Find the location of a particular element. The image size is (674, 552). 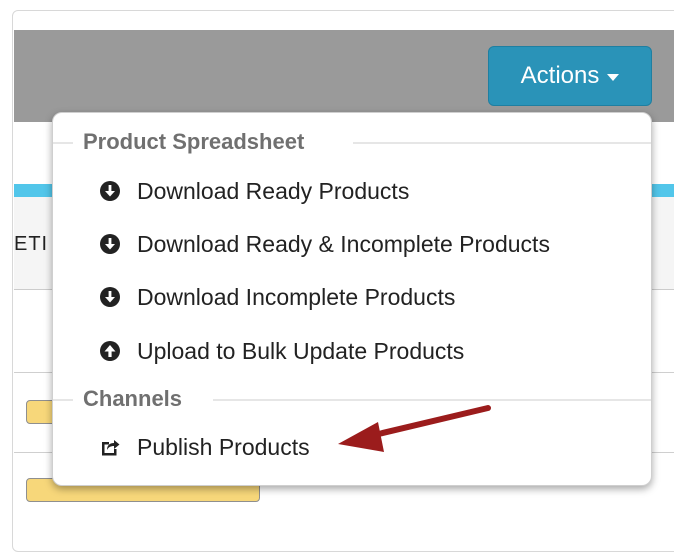

menu-item-publish-products: Publish Products is located at coordinates (204, 447).